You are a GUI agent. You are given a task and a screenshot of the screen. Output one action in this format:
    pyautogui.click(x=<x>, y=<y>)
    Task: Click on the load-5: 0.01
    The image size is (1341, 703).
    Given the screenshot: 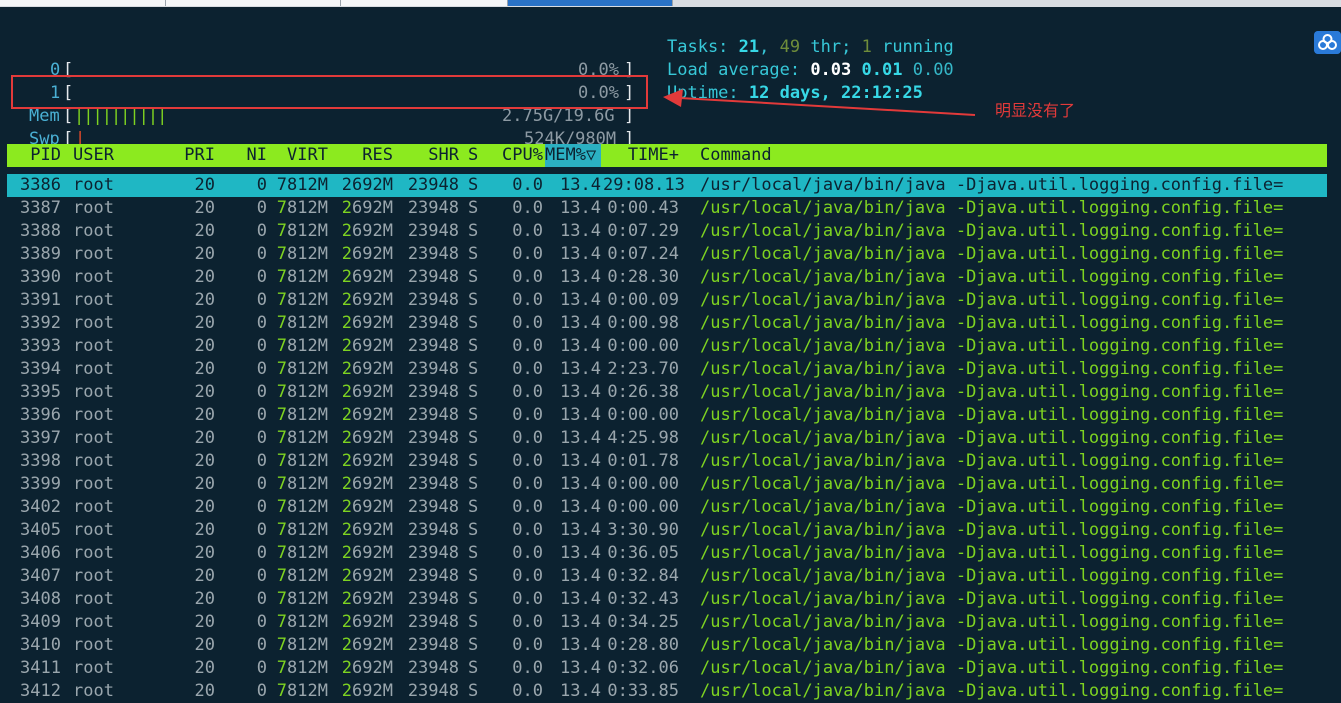 What is the action you would take?
    pyautogui.click(x=882, y=70)
    